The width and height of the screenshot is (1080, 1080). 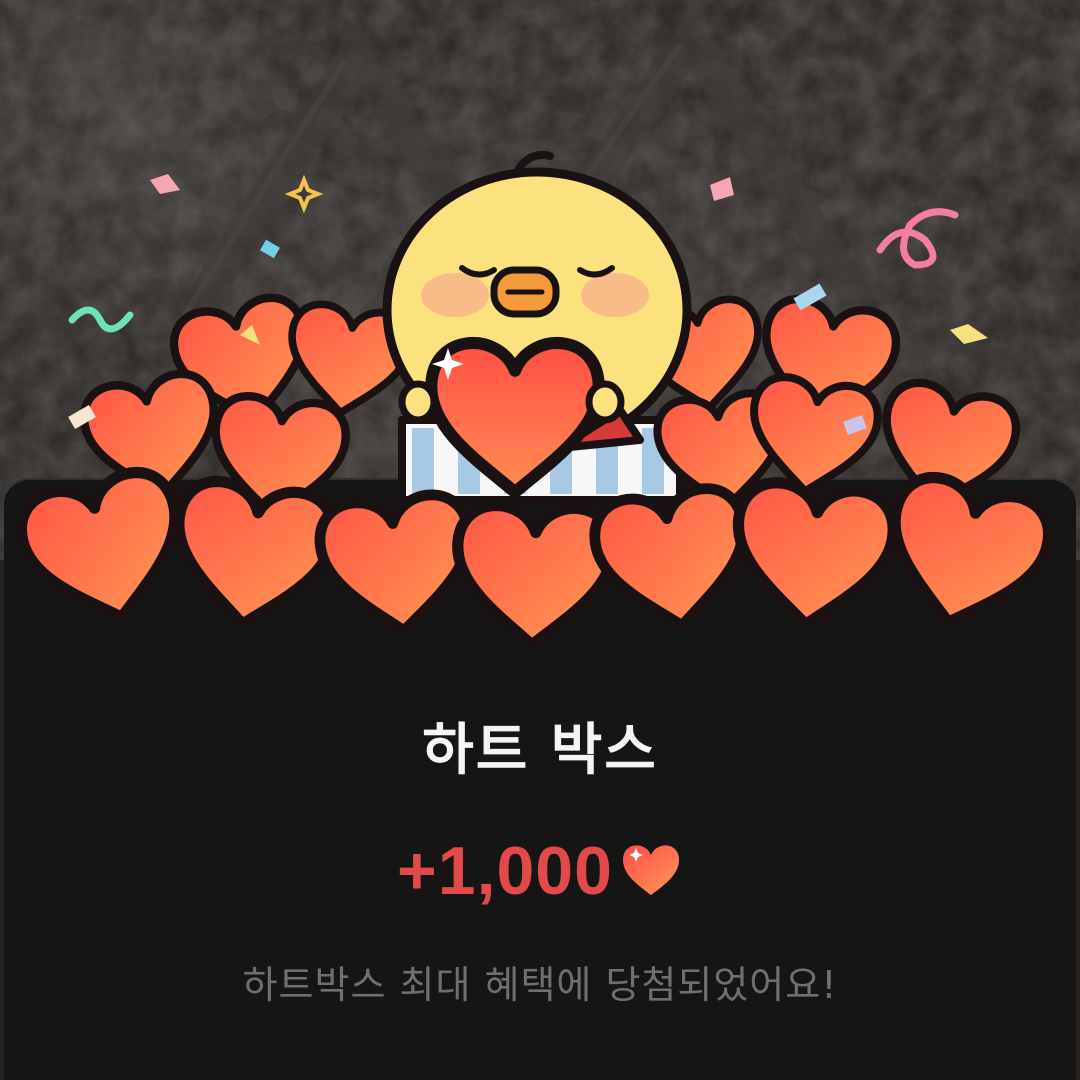 I want to click on reward-amount-row: +1,000, so click(x=540, y=871).